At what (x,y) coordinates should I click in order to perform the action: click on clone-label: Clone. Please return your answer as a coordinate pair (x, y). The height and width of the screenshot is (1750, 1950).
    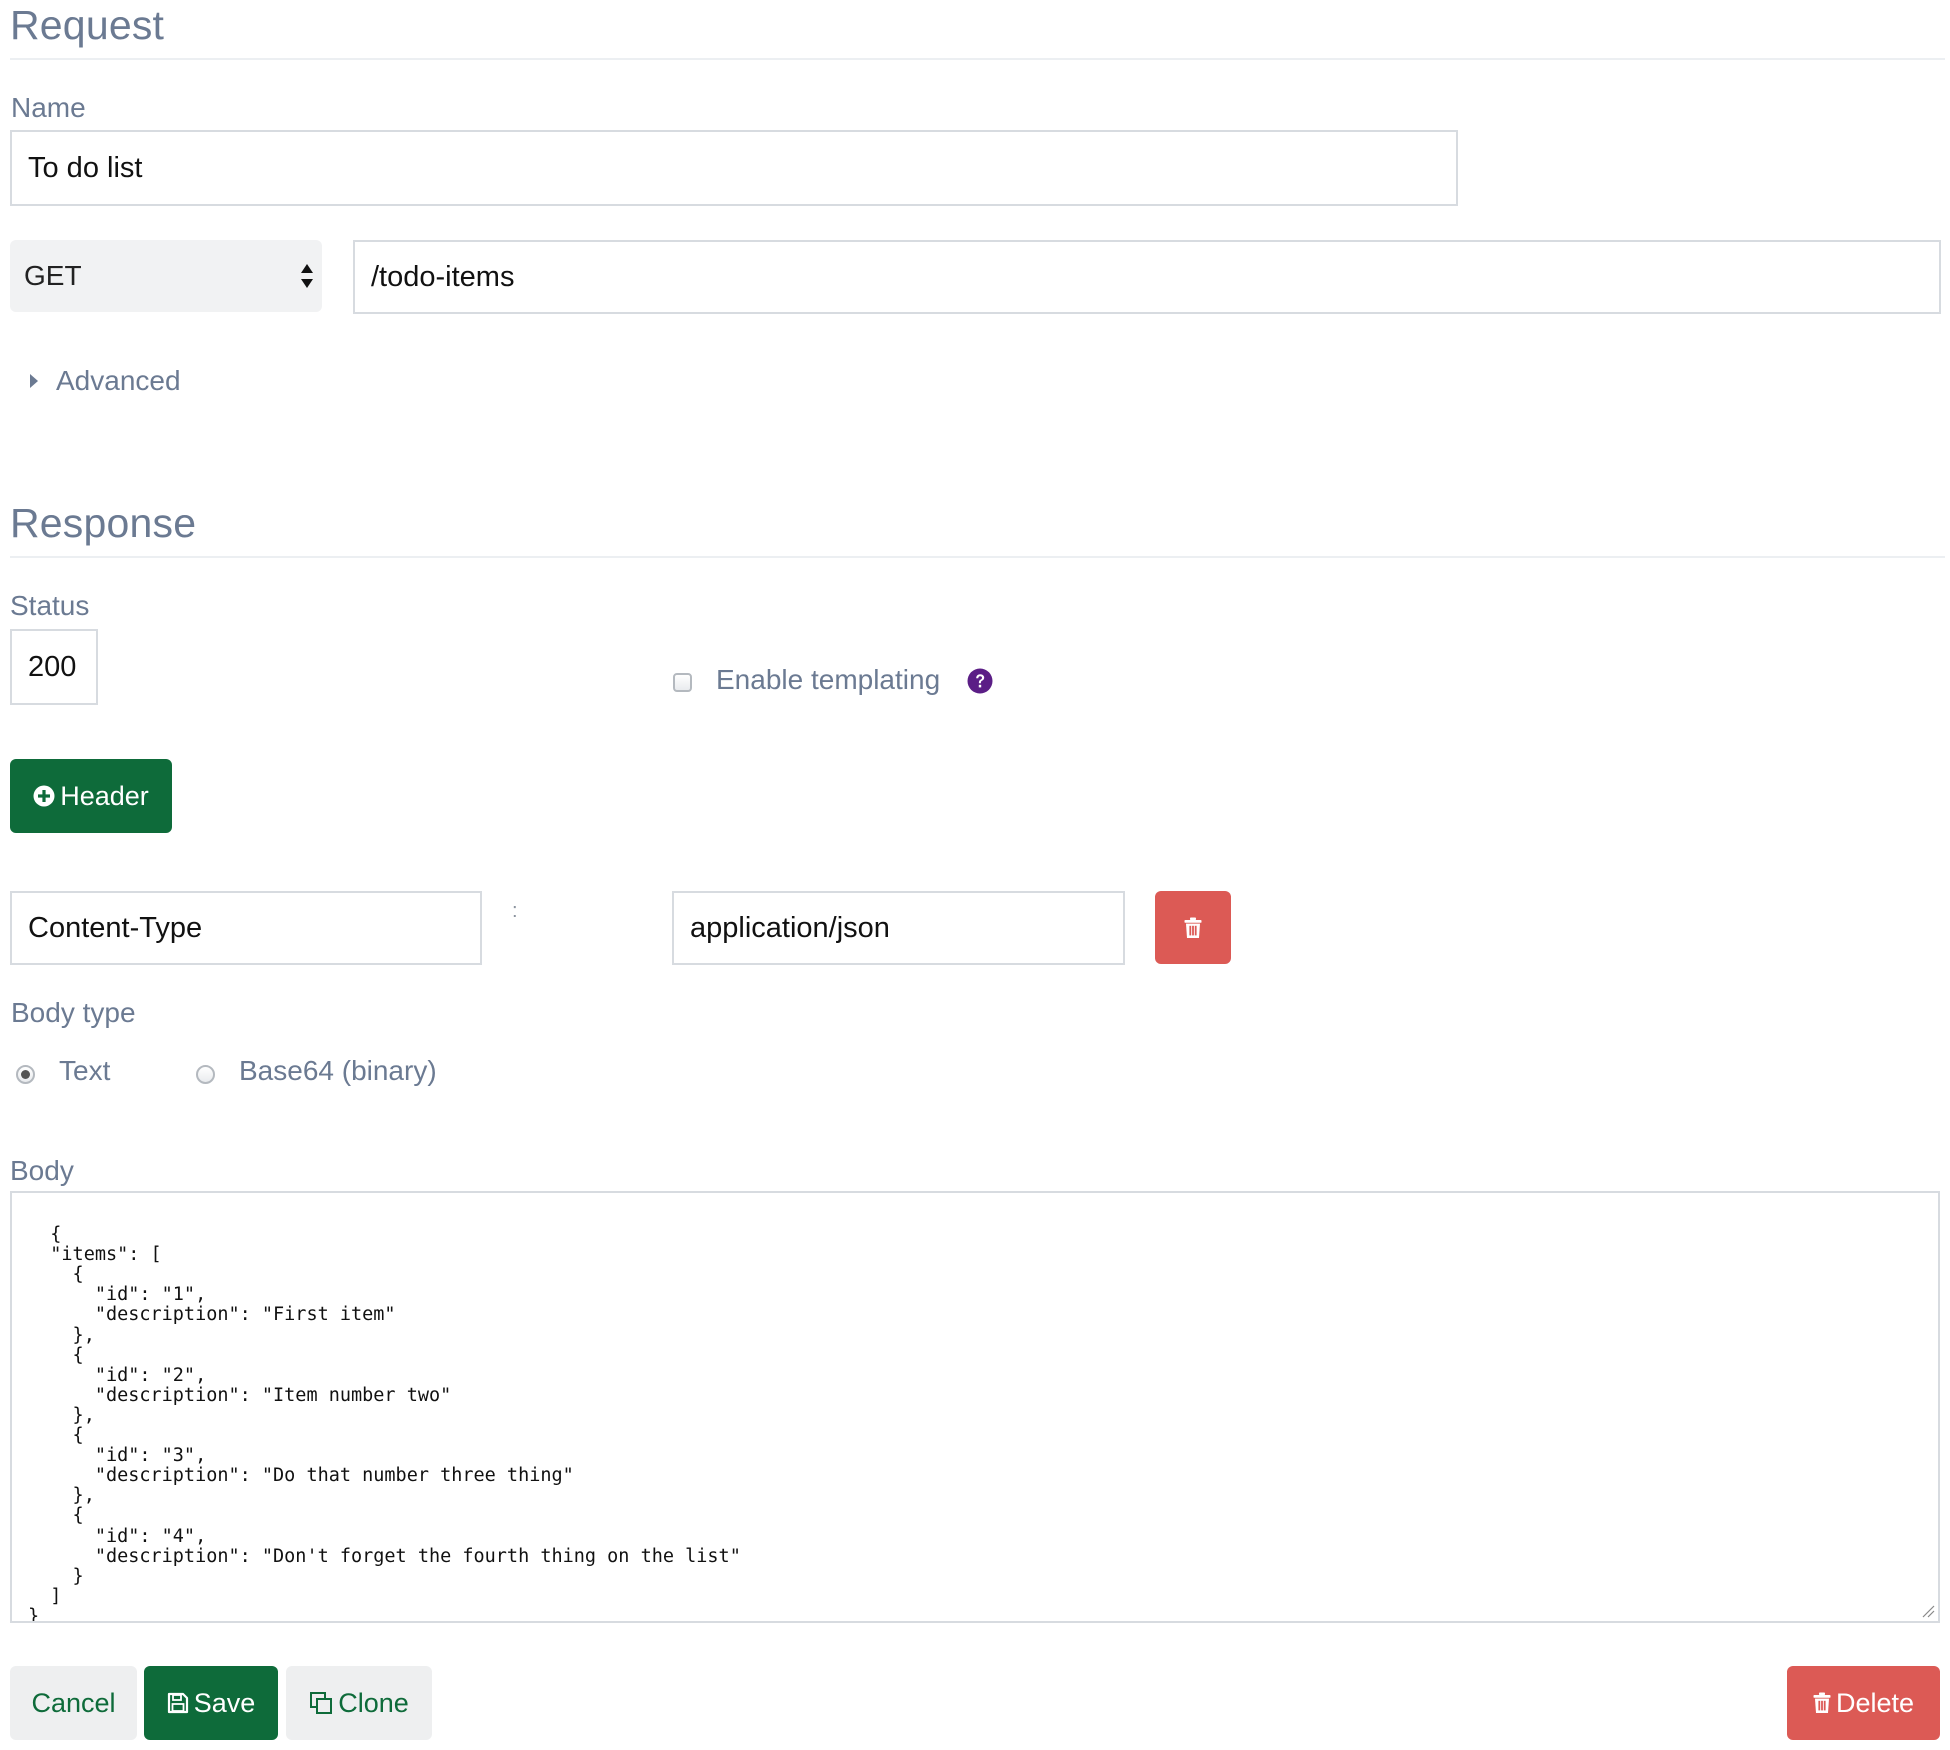
    Looking at the image, I should click on (373, 1702).